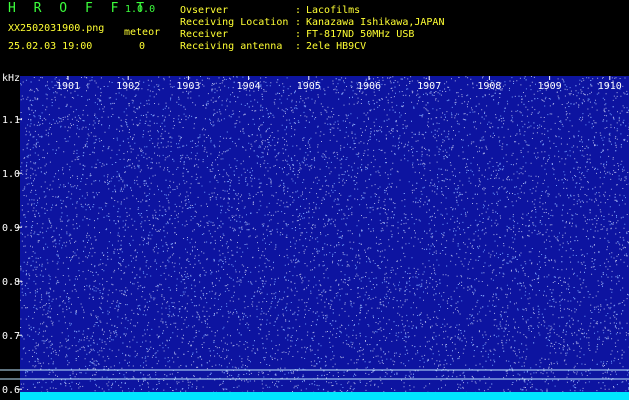  What do you see at coordinates (56, 28) in the screenshot?
I see `file-name: XX2502031900.png` at bounding box center [56, 28].